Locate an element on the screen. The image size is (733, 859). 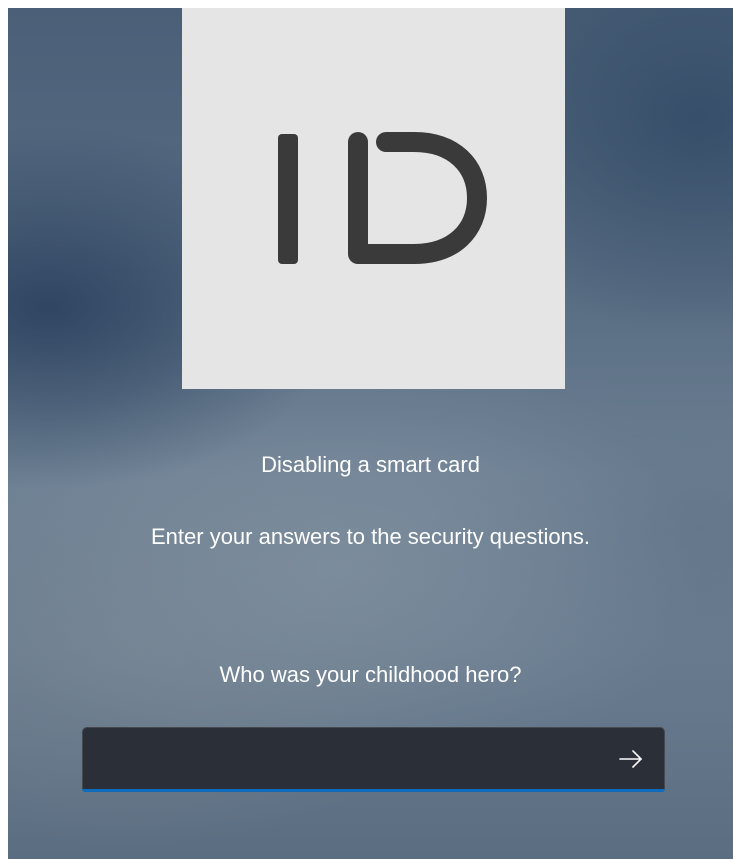
arrow-right-icon is located at coordinates (630, 759).